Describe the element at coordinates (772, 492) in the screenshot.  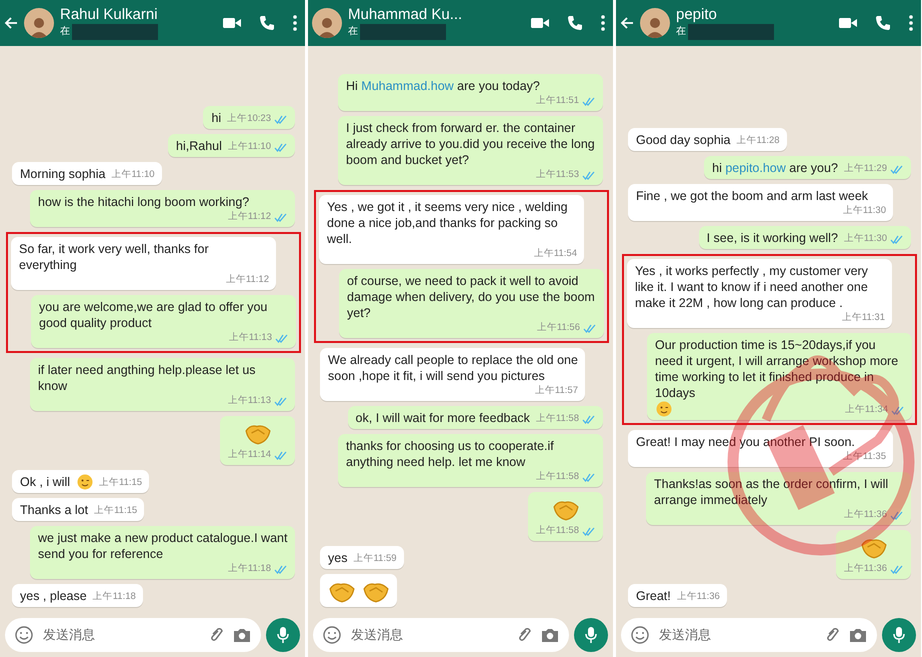
I see `message-text: Thanks!as soon as the order confirm, I will arrange immediately` at that location.